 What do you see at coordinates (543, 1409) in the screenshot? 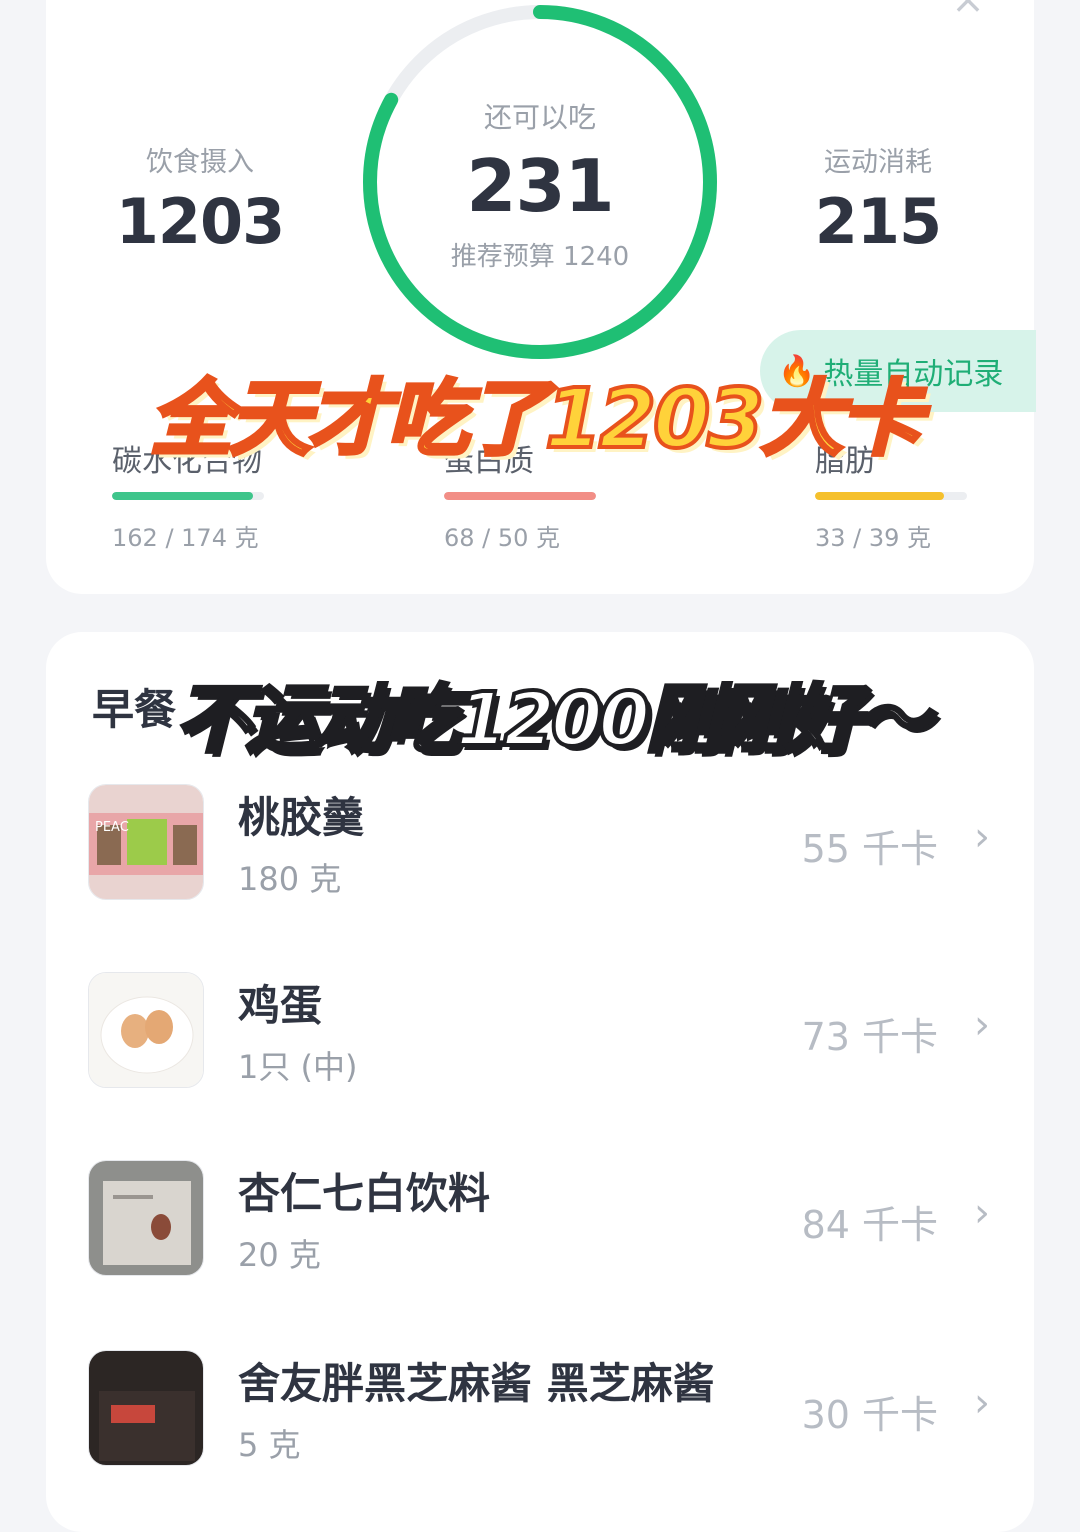
I see `food-item: 舍友胖黑芝麻酱 黑芝麻酱 5 克 30 千卡 ›` at bounding box center [543, 1409].